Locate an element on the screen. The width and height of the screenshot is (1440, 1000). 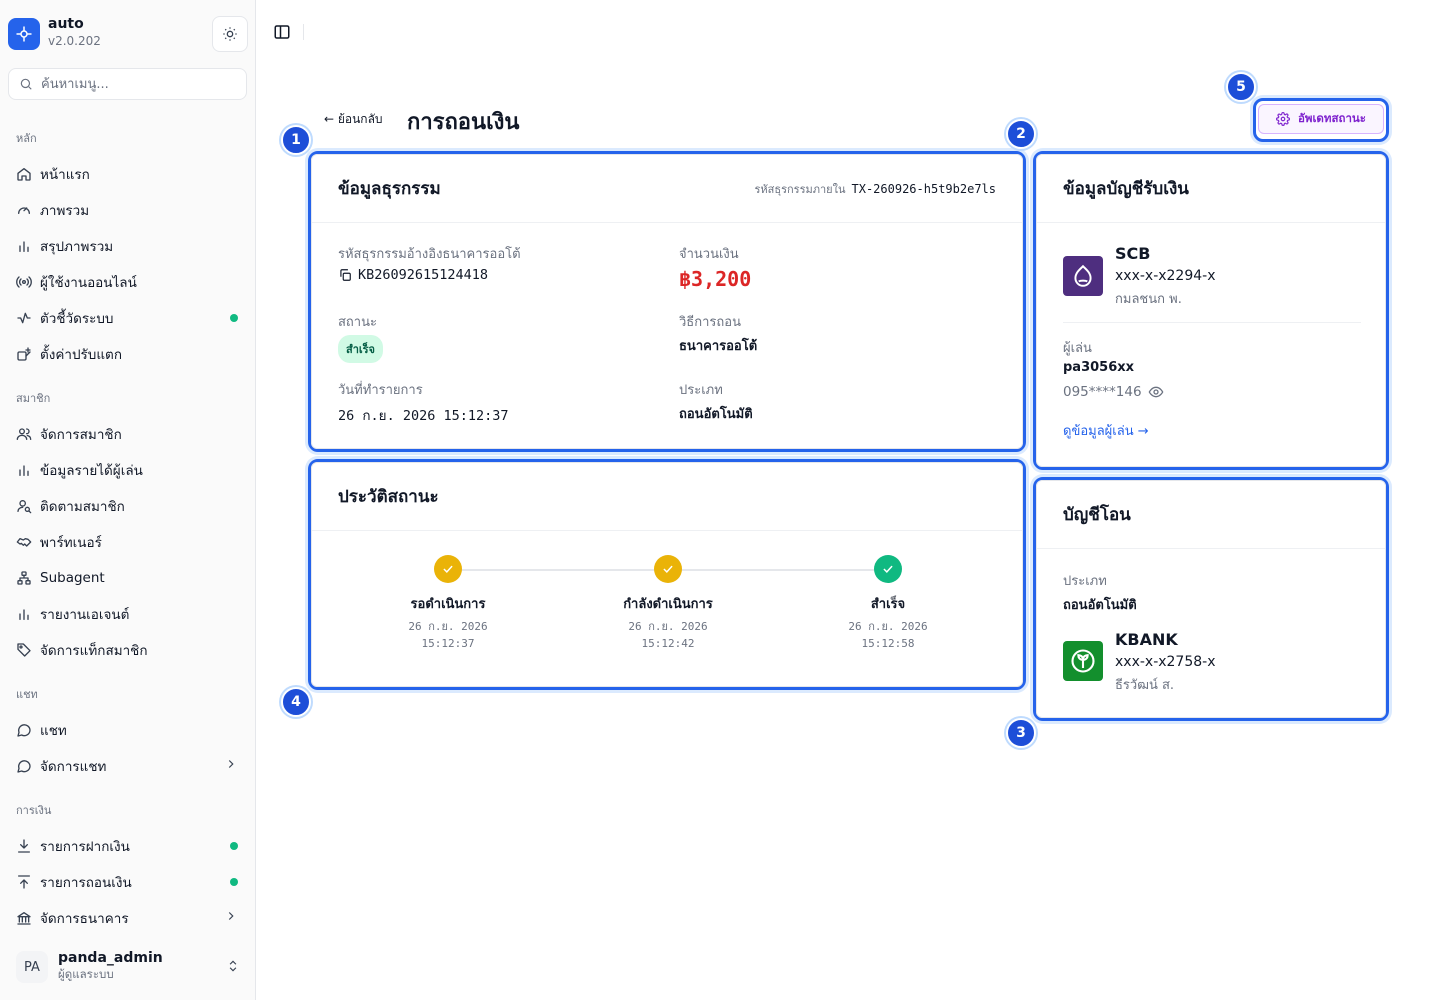
timeline-step-label: กำลังดำเนินการ is located at coordinates (668, 604).